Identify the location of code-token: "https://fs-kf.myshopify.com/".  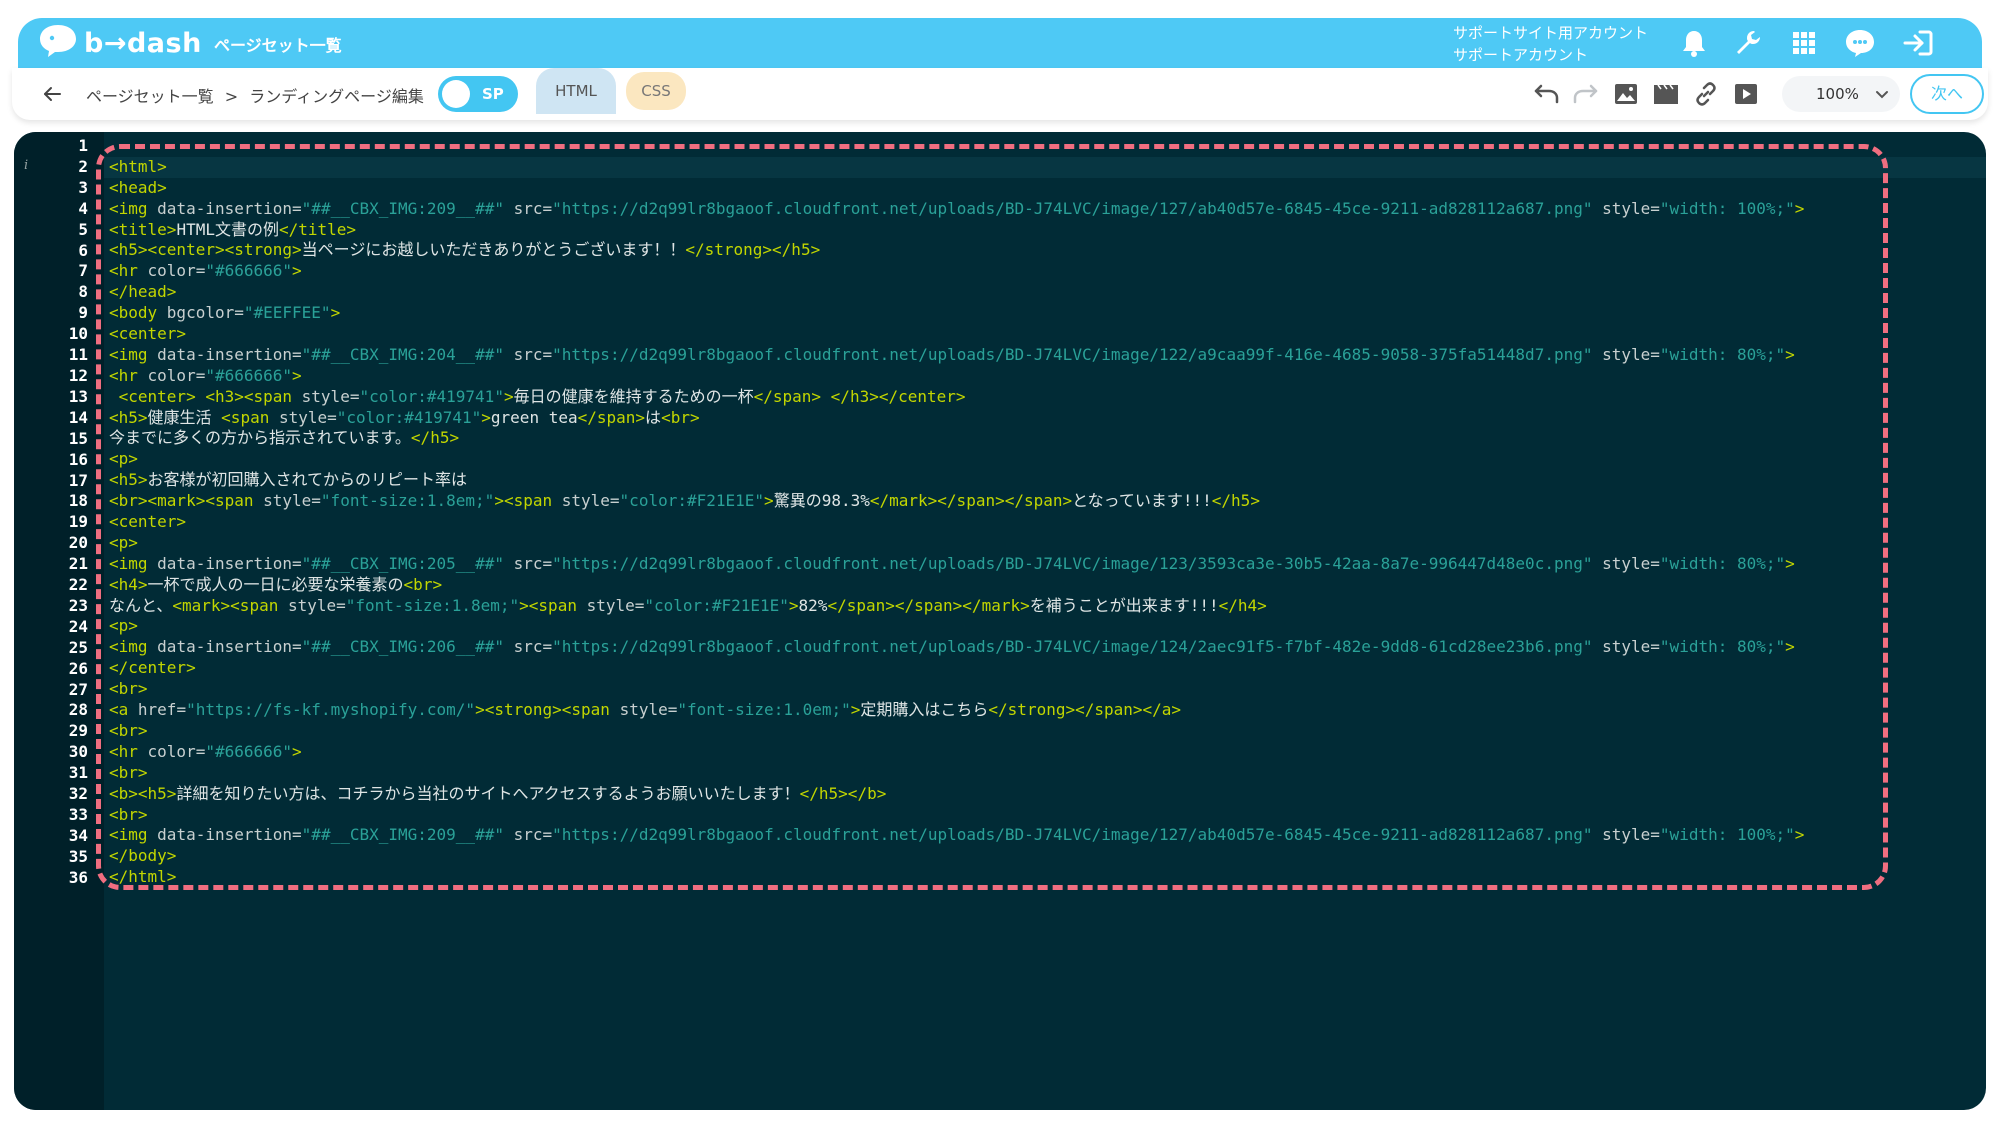
(331, 710).